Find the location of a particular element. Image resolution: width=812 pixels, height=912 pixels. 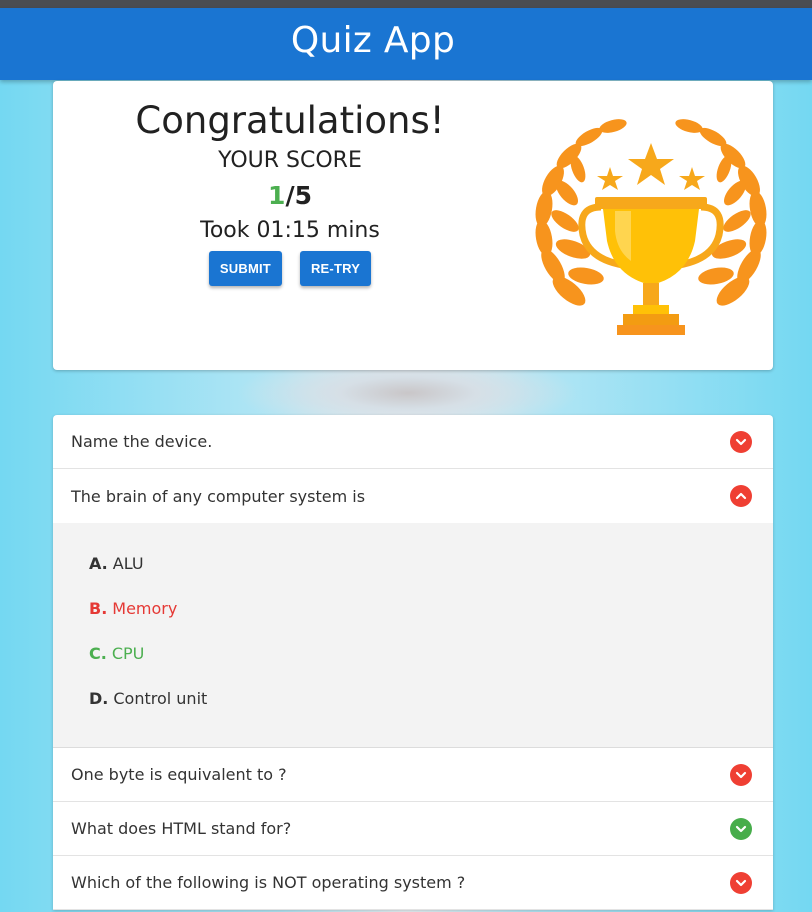

question-text: What does HTML stand for? is located at coordinates (181, 828).